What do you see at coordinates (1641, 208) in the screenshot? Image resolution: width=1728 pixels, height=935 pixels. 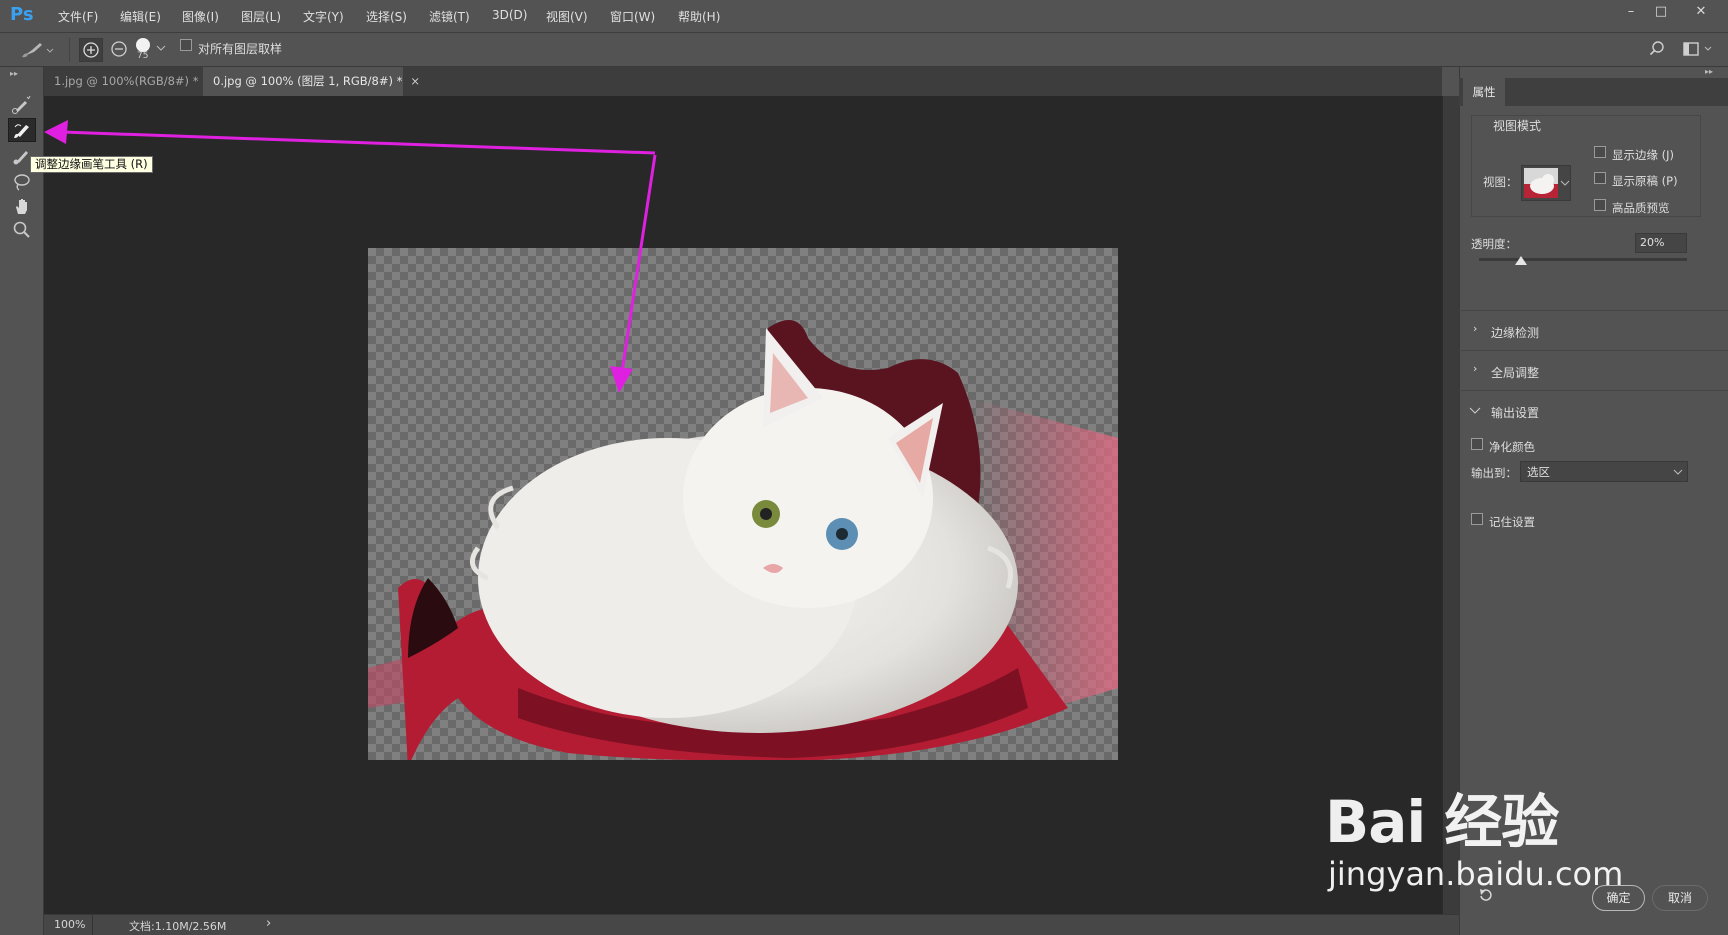 I see `hq-preview-label: 高品质预览` at bounding box center [1641, 208].